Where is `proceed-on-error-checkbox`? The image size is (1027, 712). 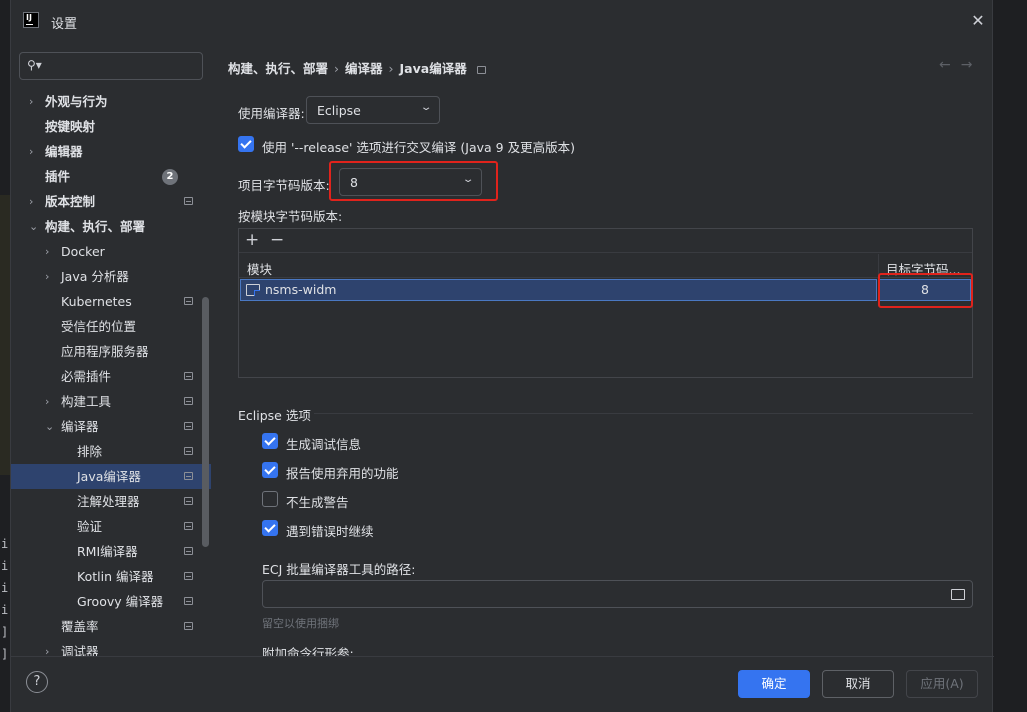
proceed-on-error-checkbox is located at coordinates (270, 528).